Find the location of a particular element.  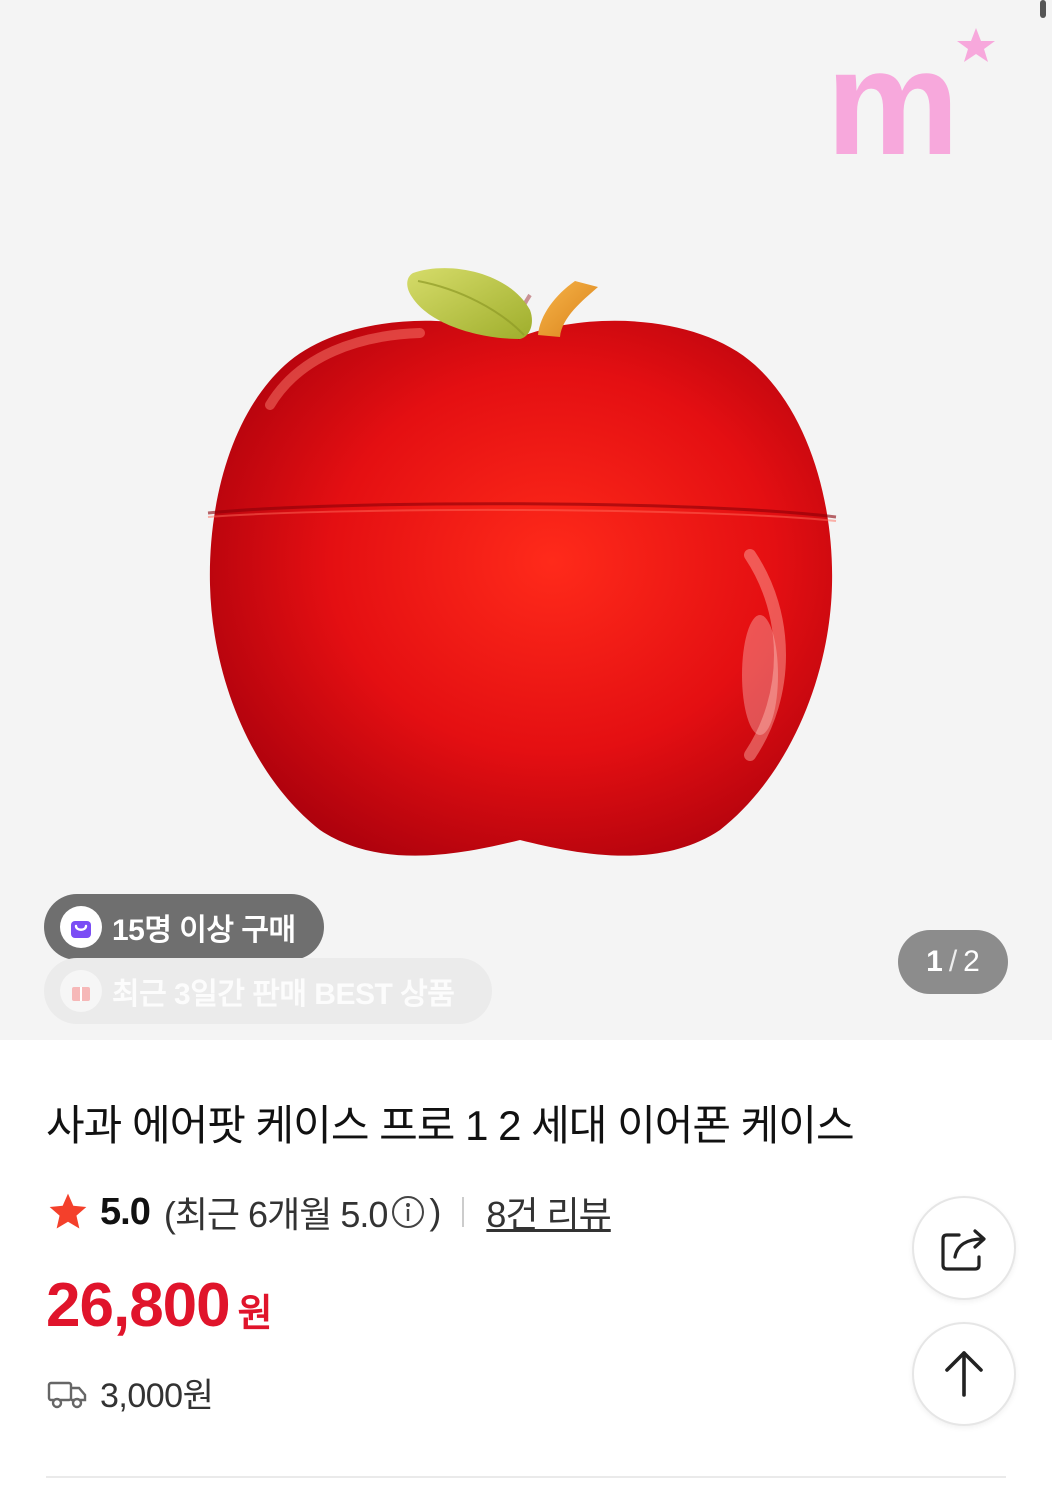

shipping-fee: 3,000원 is located at coordinates (157, 1396).